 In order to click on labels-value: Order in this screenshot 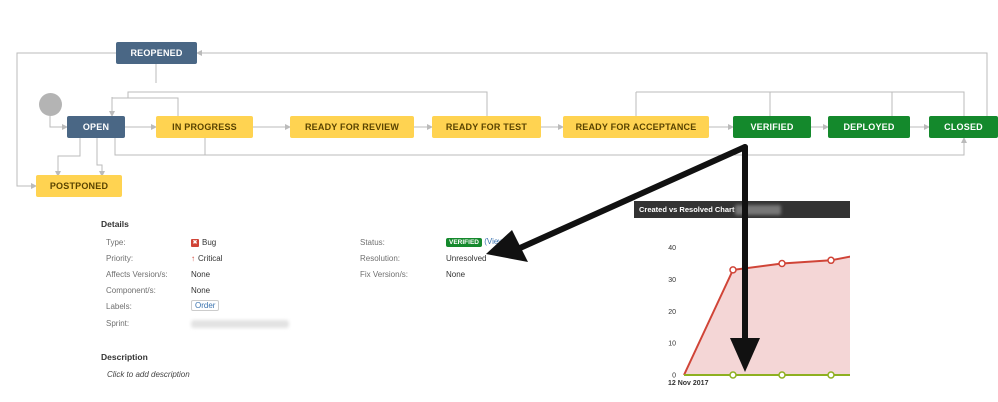, I will do `click(205, 305)`.